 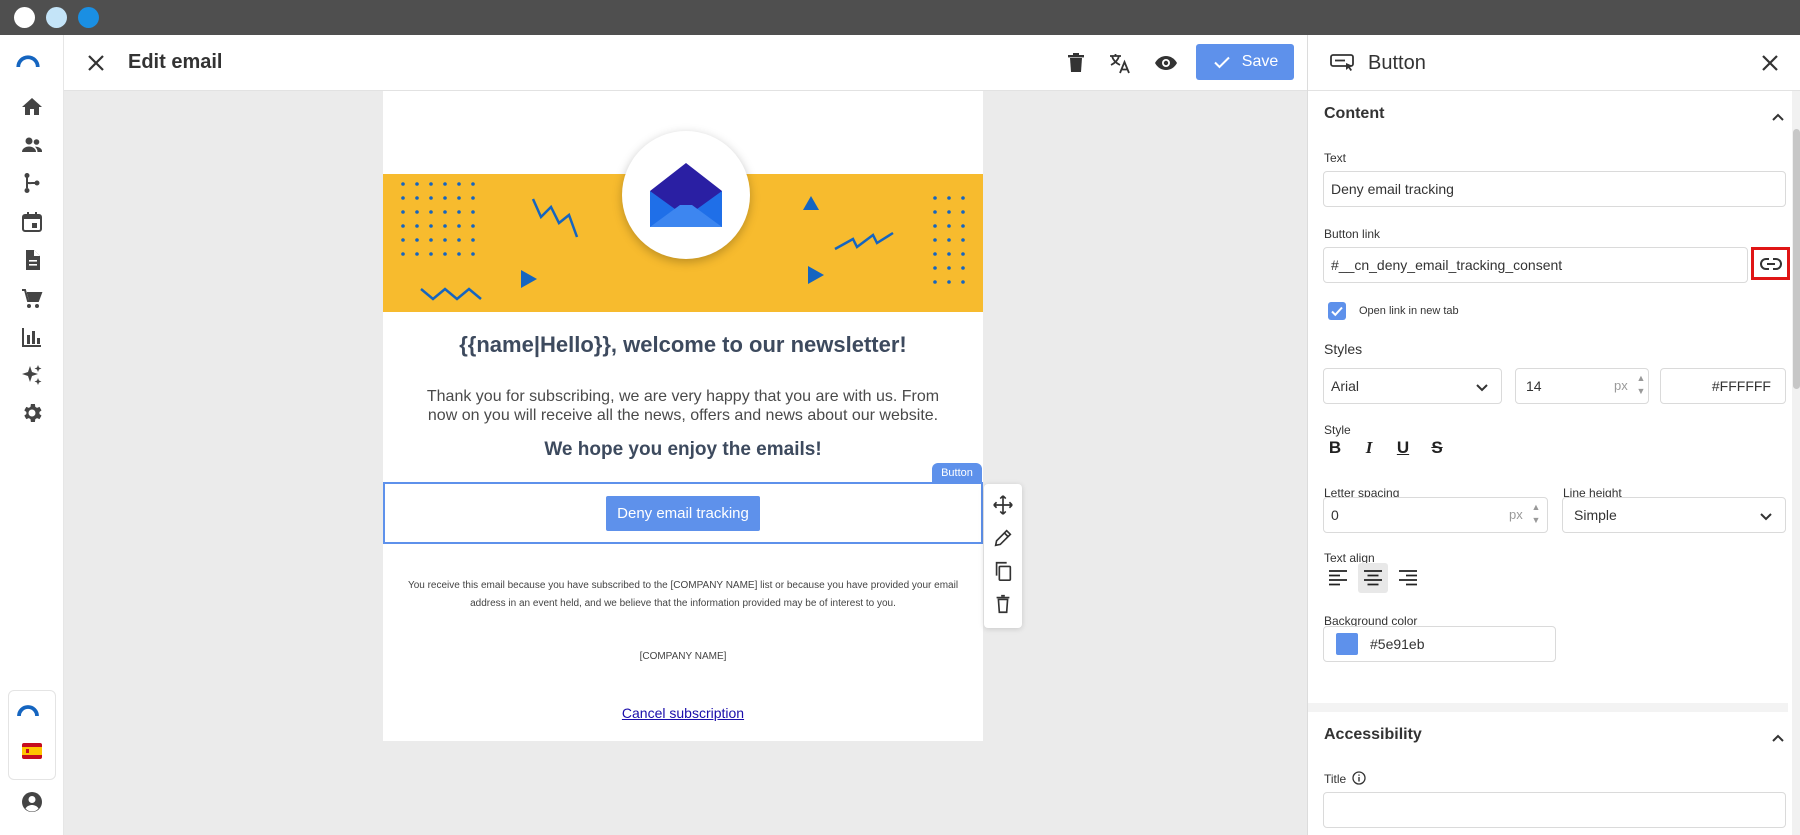 What do you see at coordinates (1554, 189) in the screenshot?
I see `text-input: Deny email tracking` at bounding box center [1554, 189].